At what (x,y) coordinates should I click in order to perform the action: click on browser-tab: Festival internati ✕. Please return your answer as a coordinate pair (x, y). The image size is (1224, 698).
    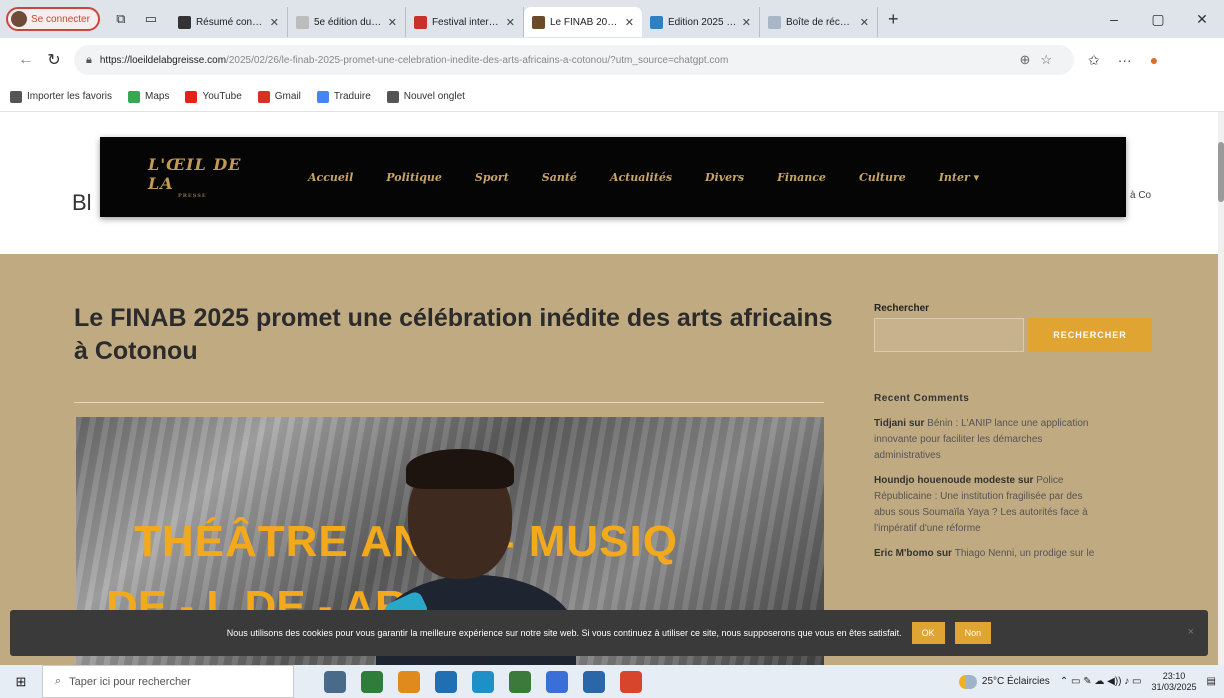
    Looking at the image, I should click on (465, 22).